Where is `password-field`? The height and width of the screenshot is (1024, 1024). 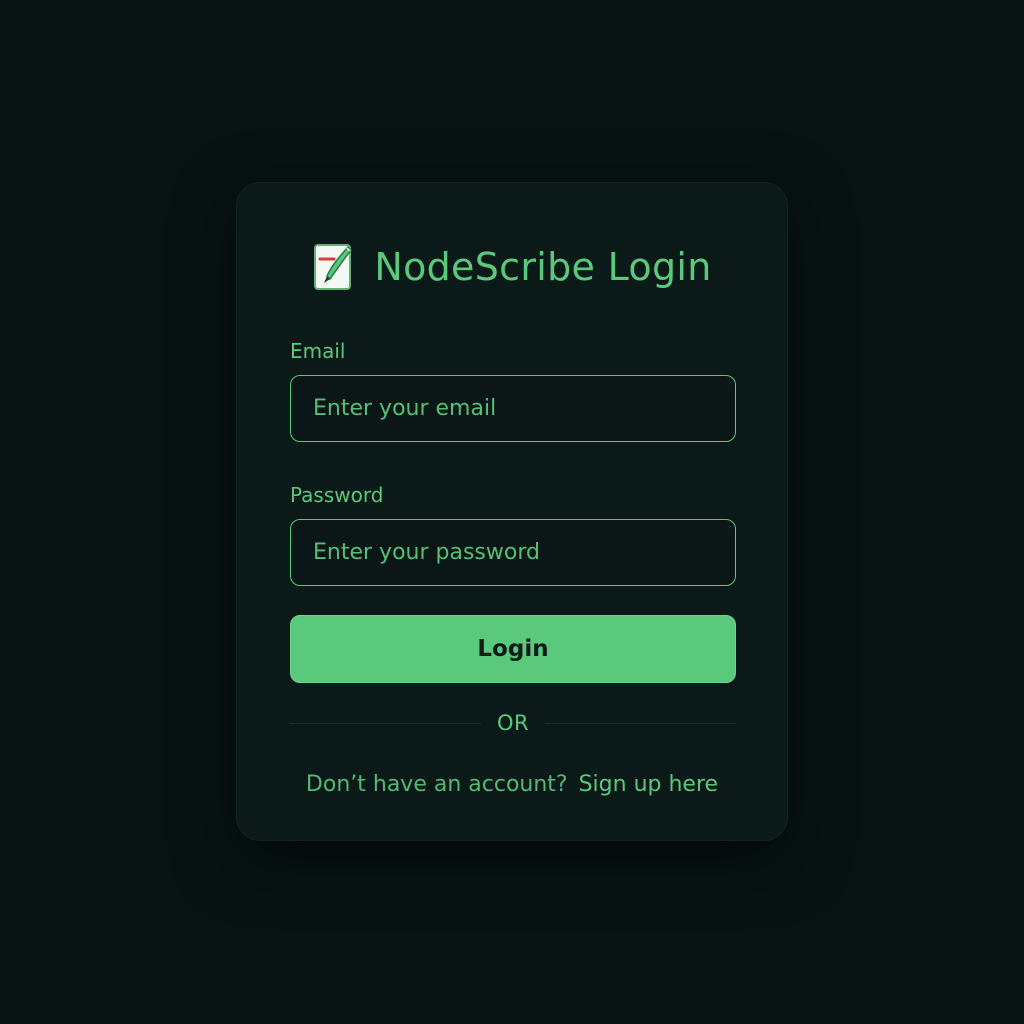 password-field is located at coordinates (513, 552).